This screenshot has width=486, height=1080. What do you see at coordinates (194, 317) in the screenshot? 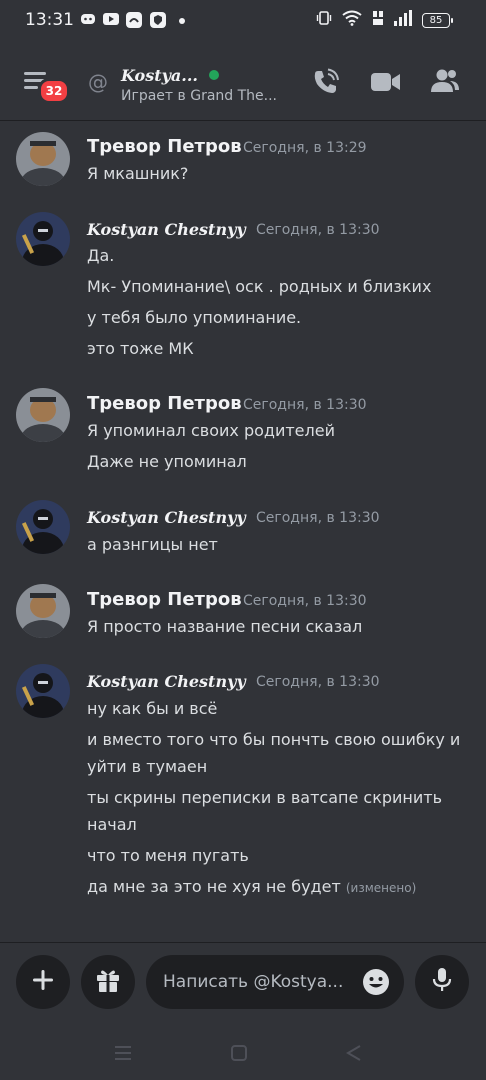
I see `message-text: у тебя было упоминание.` at bounding box center [194, 317].